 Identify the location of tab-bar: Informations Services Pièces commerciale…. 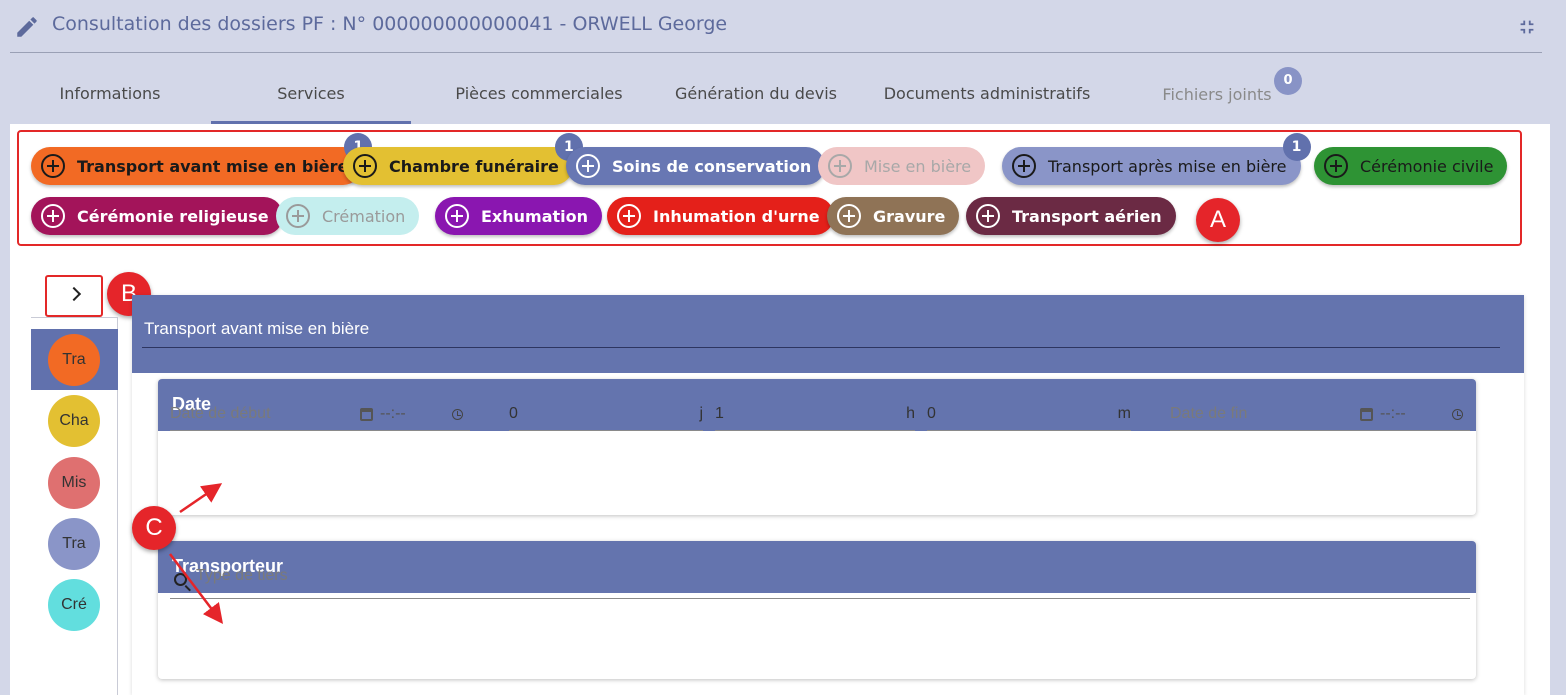
(780, 93).